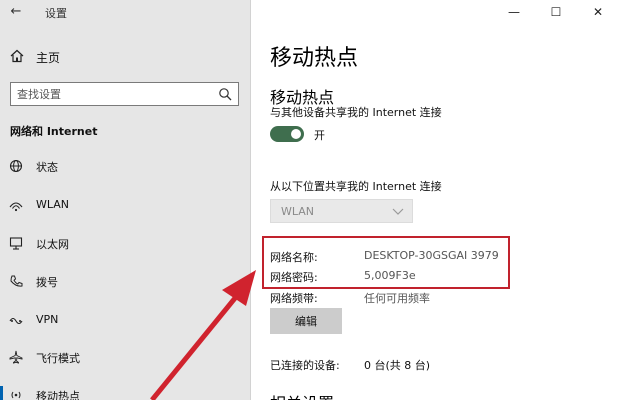 Image resolution: width=619 pixels, height=400 pixels. I want to click on sidebar-item-label: 飞行模式, so click(58, 358).